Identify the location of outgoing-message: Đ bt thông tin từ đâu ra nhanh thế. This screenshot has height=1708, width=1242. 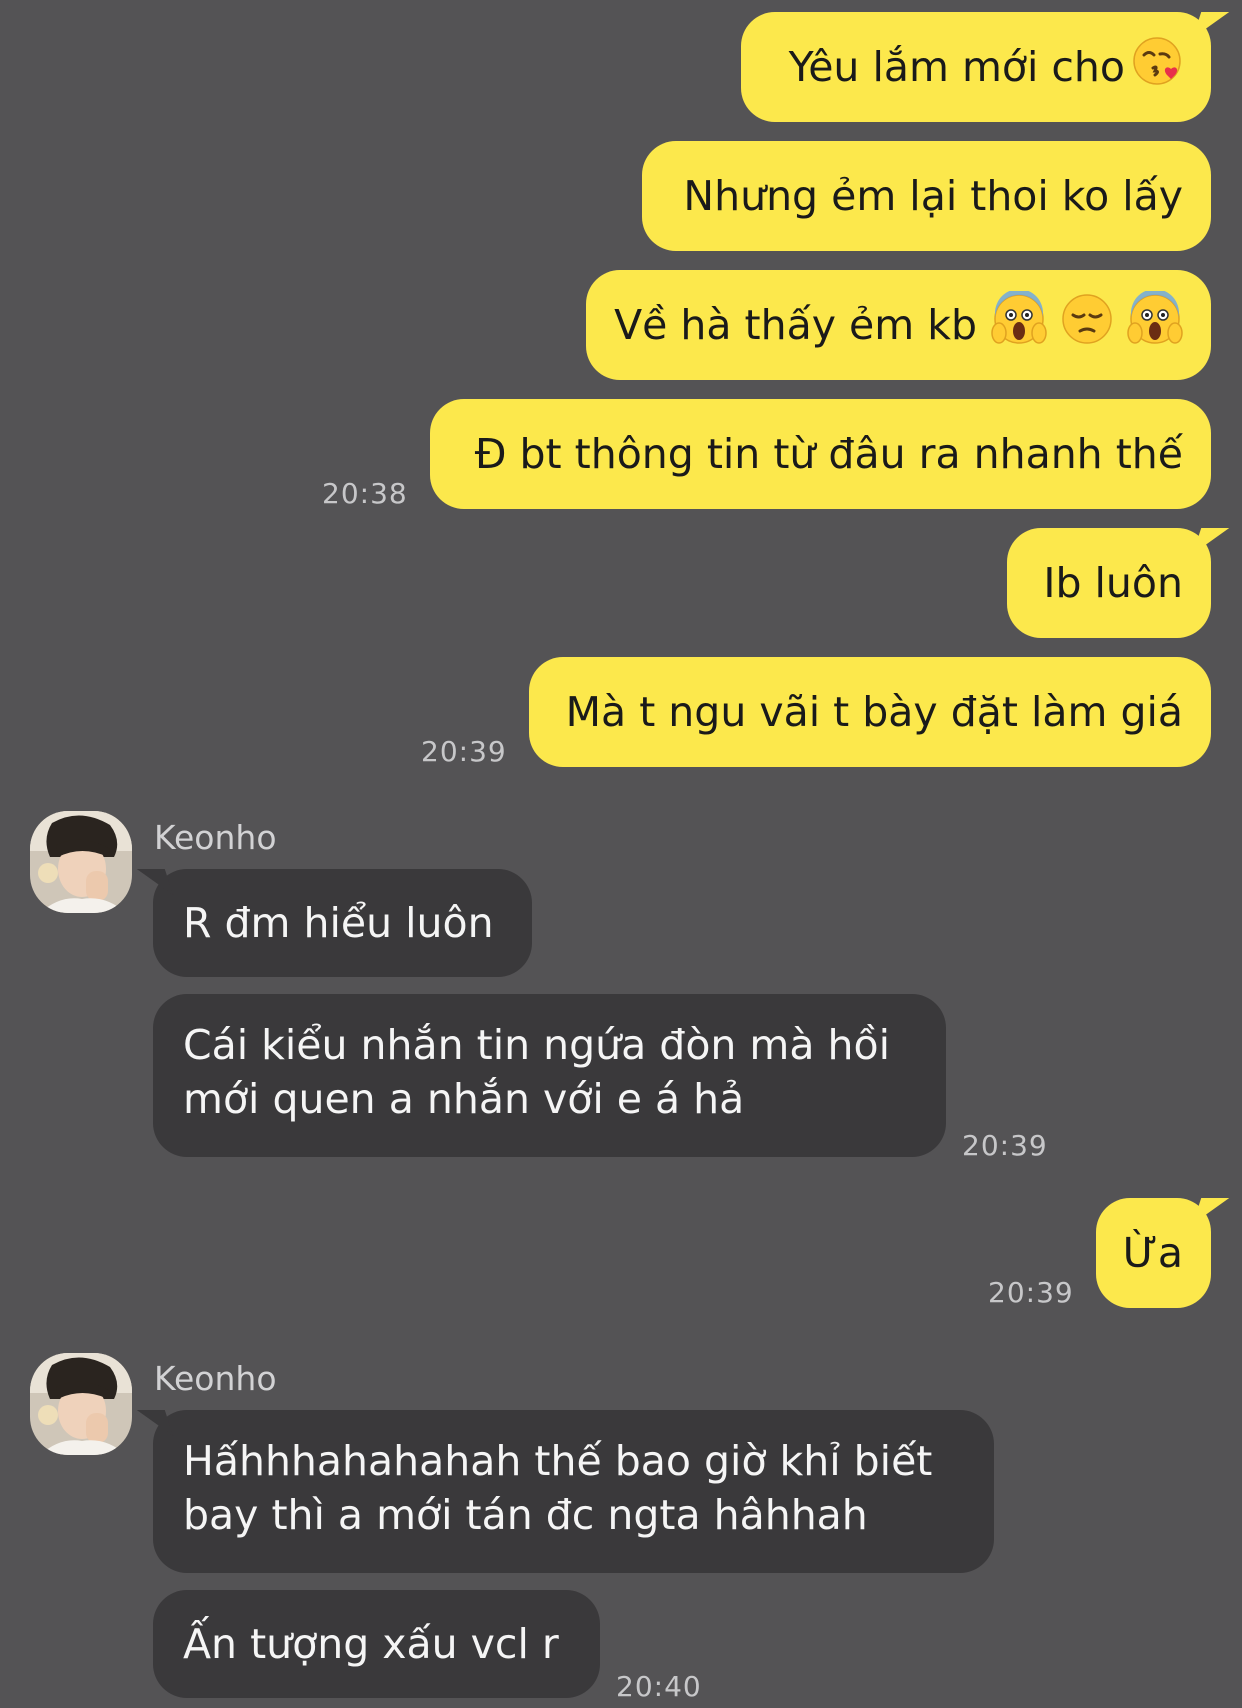
(820, 454).